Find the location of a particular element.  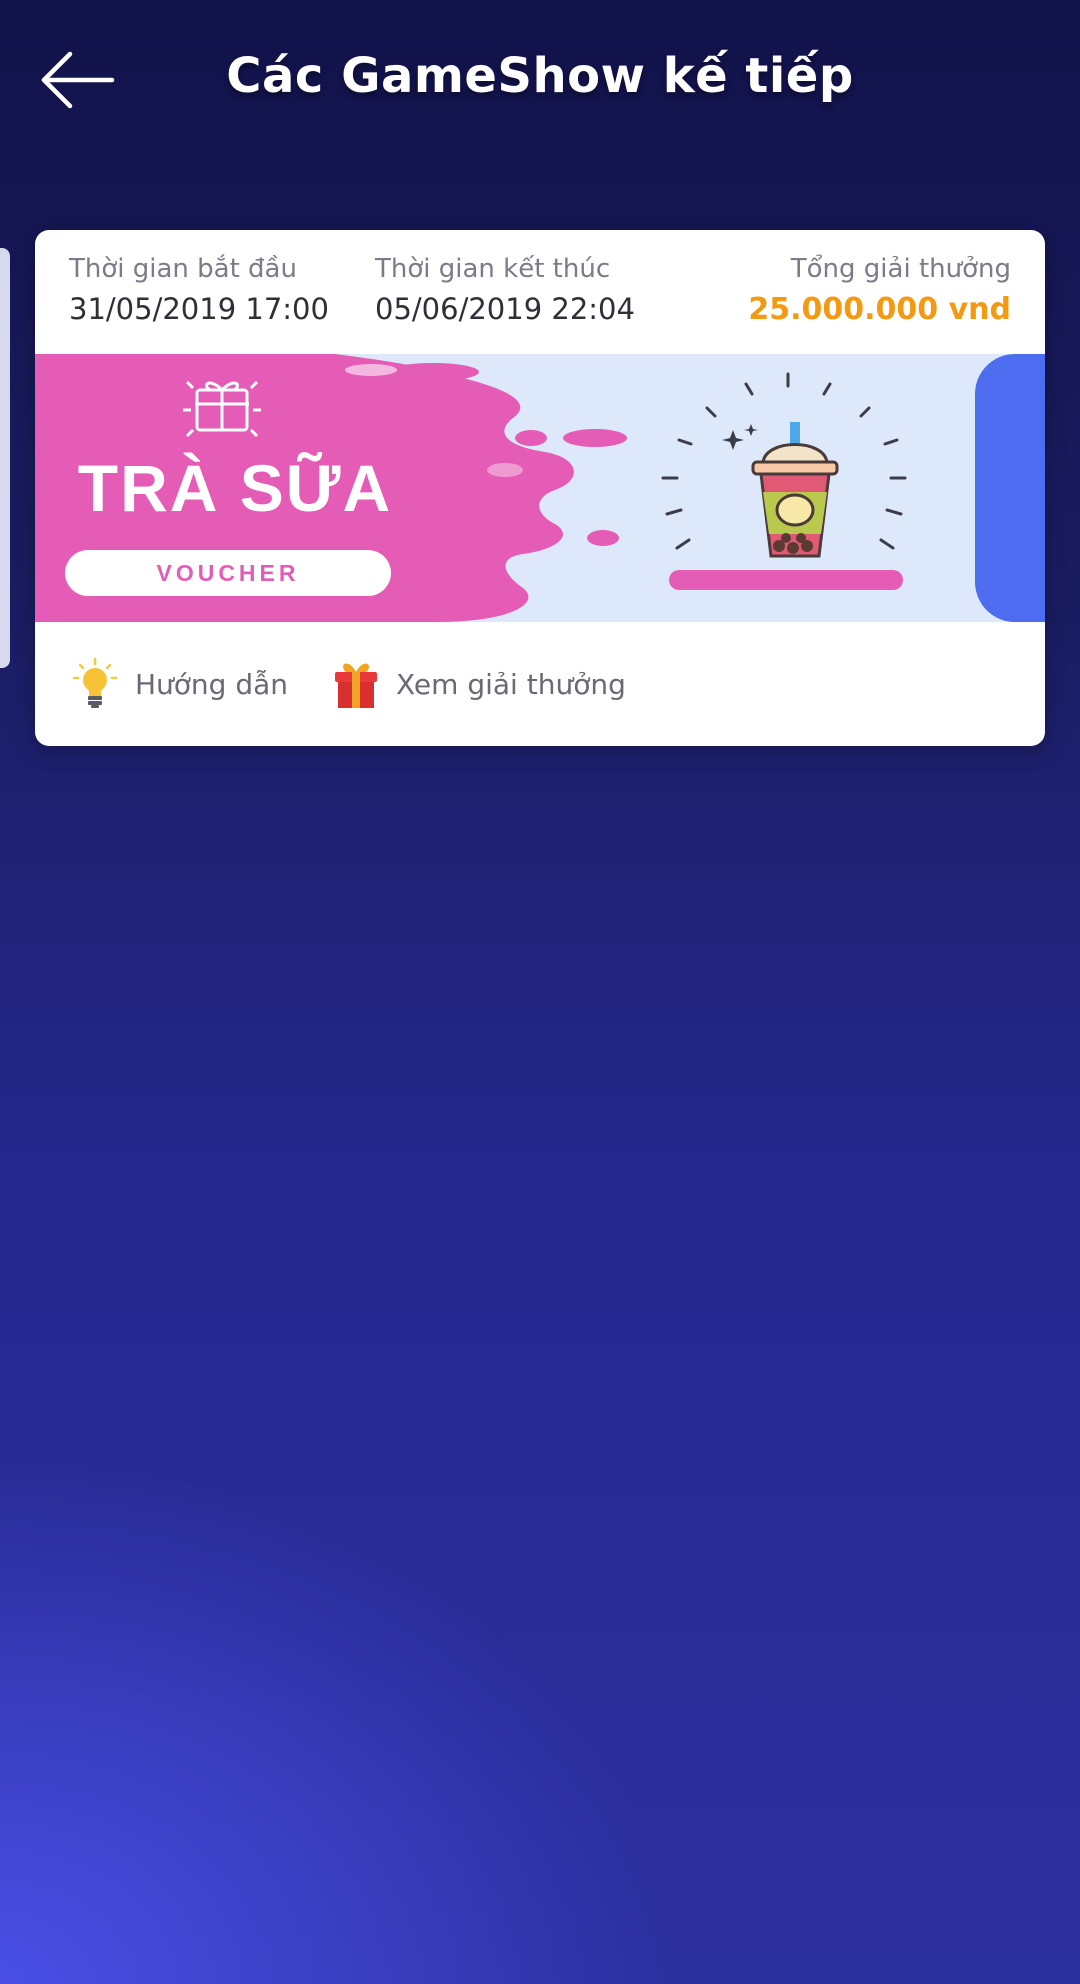

card-actions: Hướng dẫn Xem giải thưởng is located at coordinates (540, 684).